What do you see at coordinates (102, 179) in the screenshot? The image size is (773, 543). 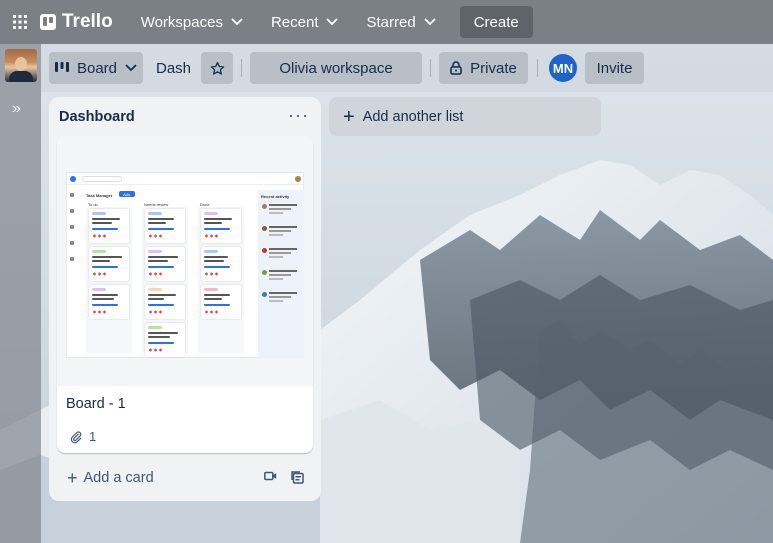 I see `mini-search-input` at bounding box center [102, 179].